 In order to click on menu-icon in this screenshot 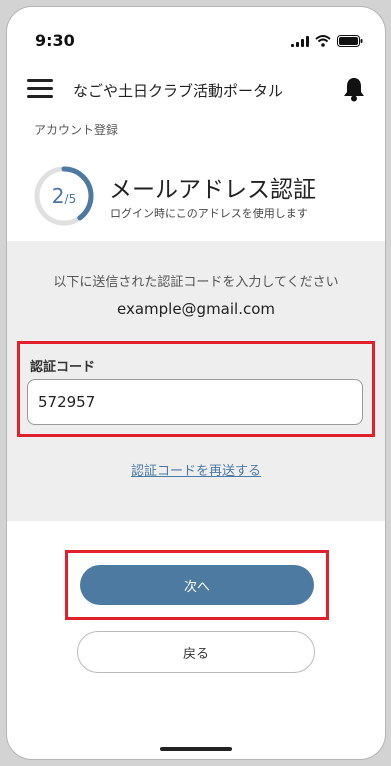, I will do `click(40, 89)`.